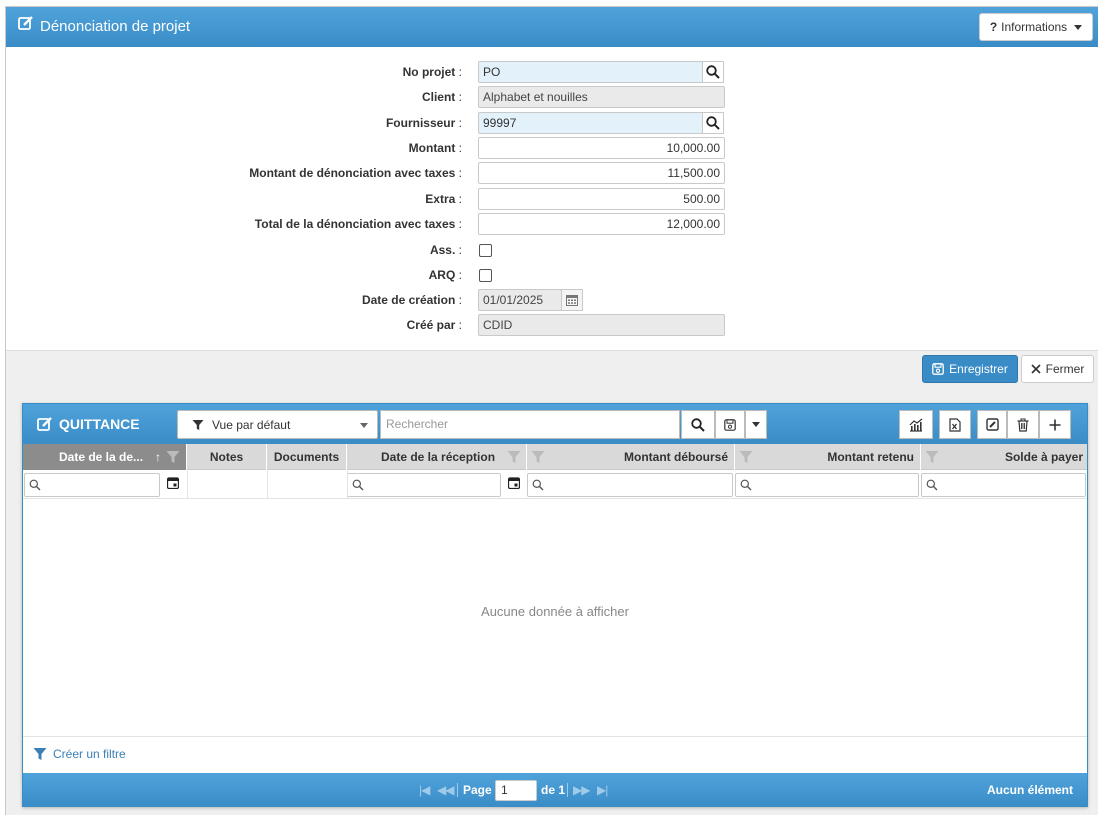  I want to click on grid-filter-row, so click(555, 485).